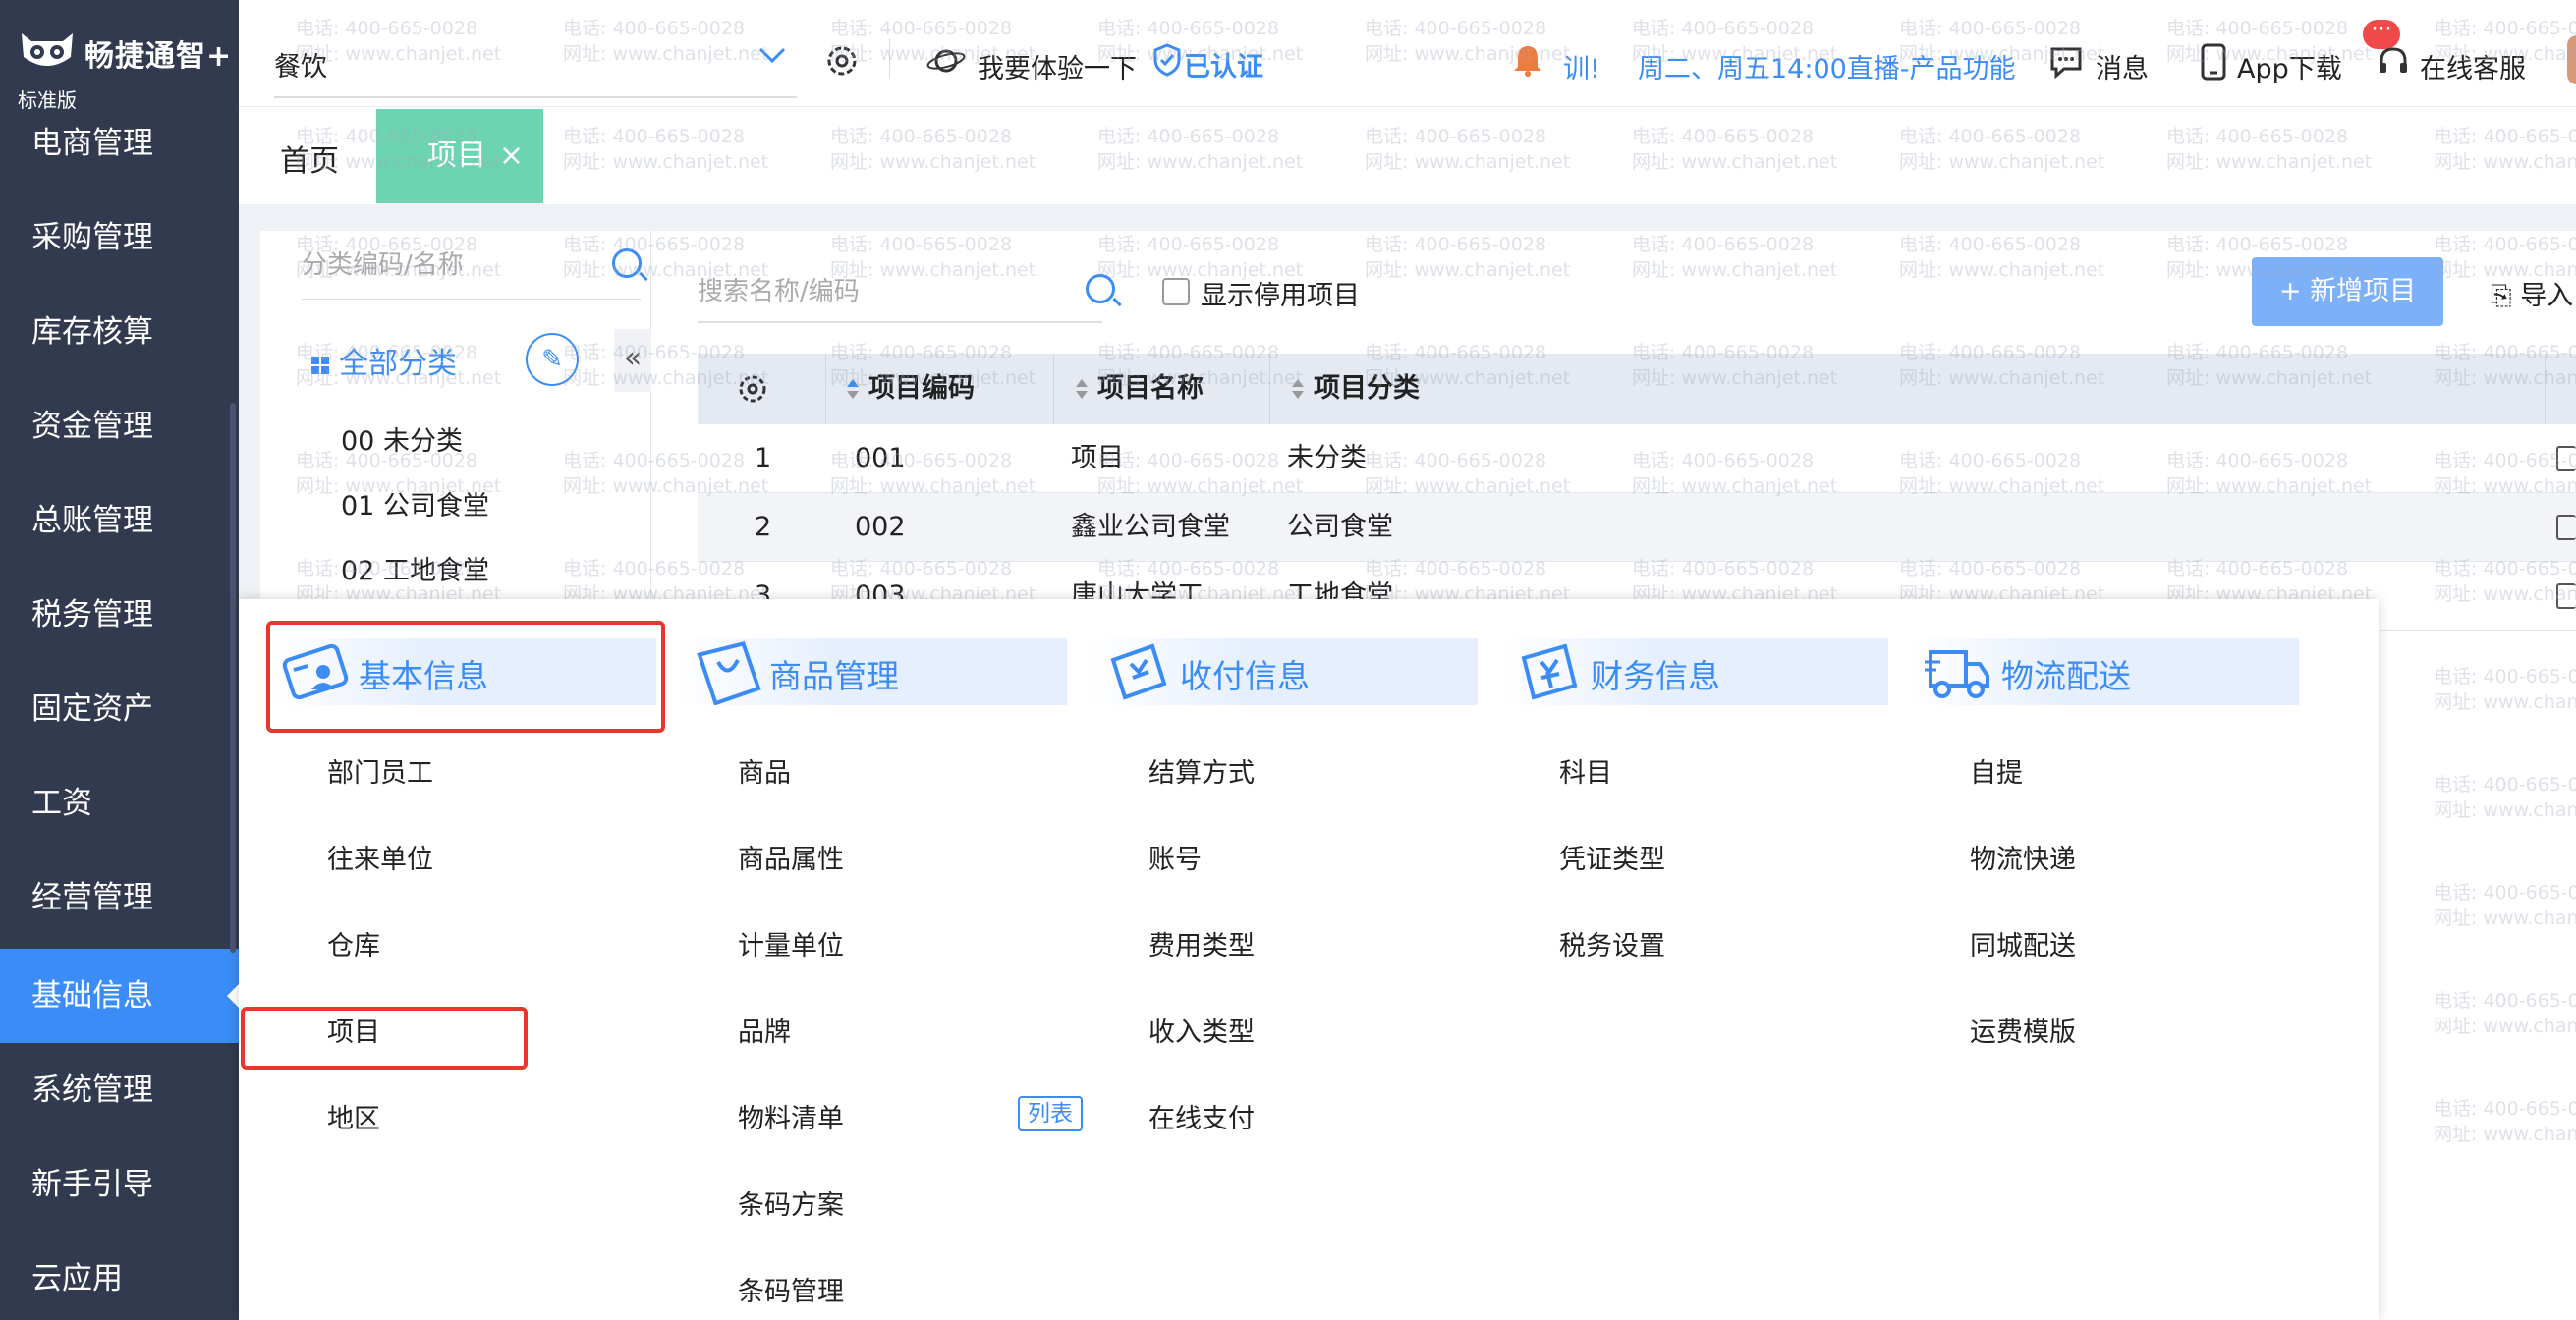 This screenshot has height=1320, width=2576. What do you see at coordinates (763, 527) in the screenshot?
I see `row-number: 2` at bounding box center [763, 527].